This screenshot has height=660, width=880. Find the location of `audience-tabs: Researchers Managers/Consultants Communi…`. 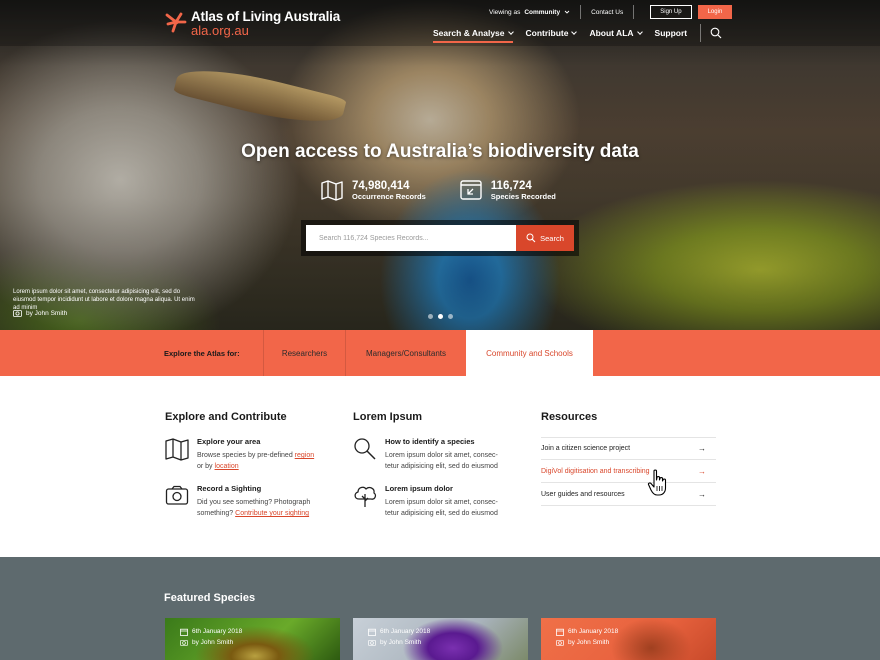

audience-tabs: Researchers Managers/Consultants Communi… is located at coordinates (428, 353).